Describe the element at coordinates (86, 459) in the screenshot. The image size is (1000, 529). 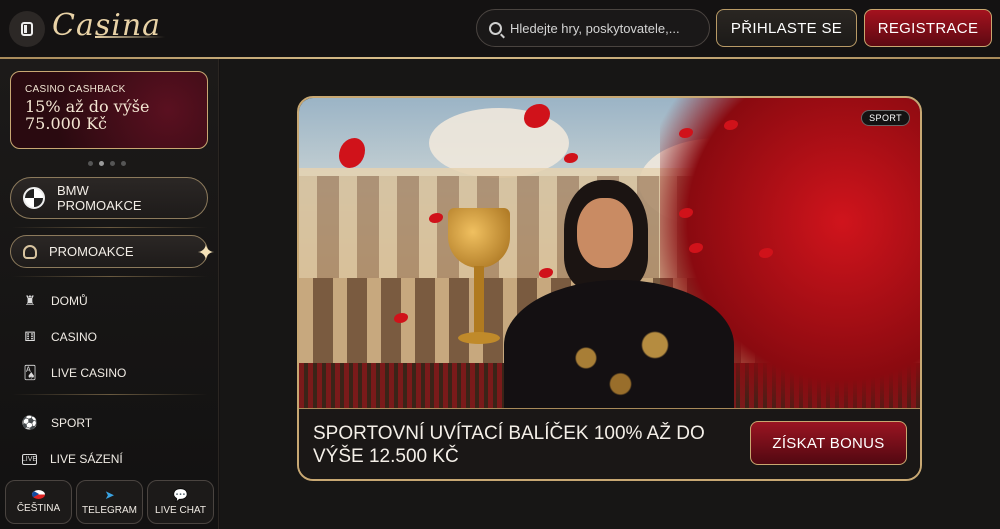
I see `nav-label: LIVE SÁZENÍ` at that location.